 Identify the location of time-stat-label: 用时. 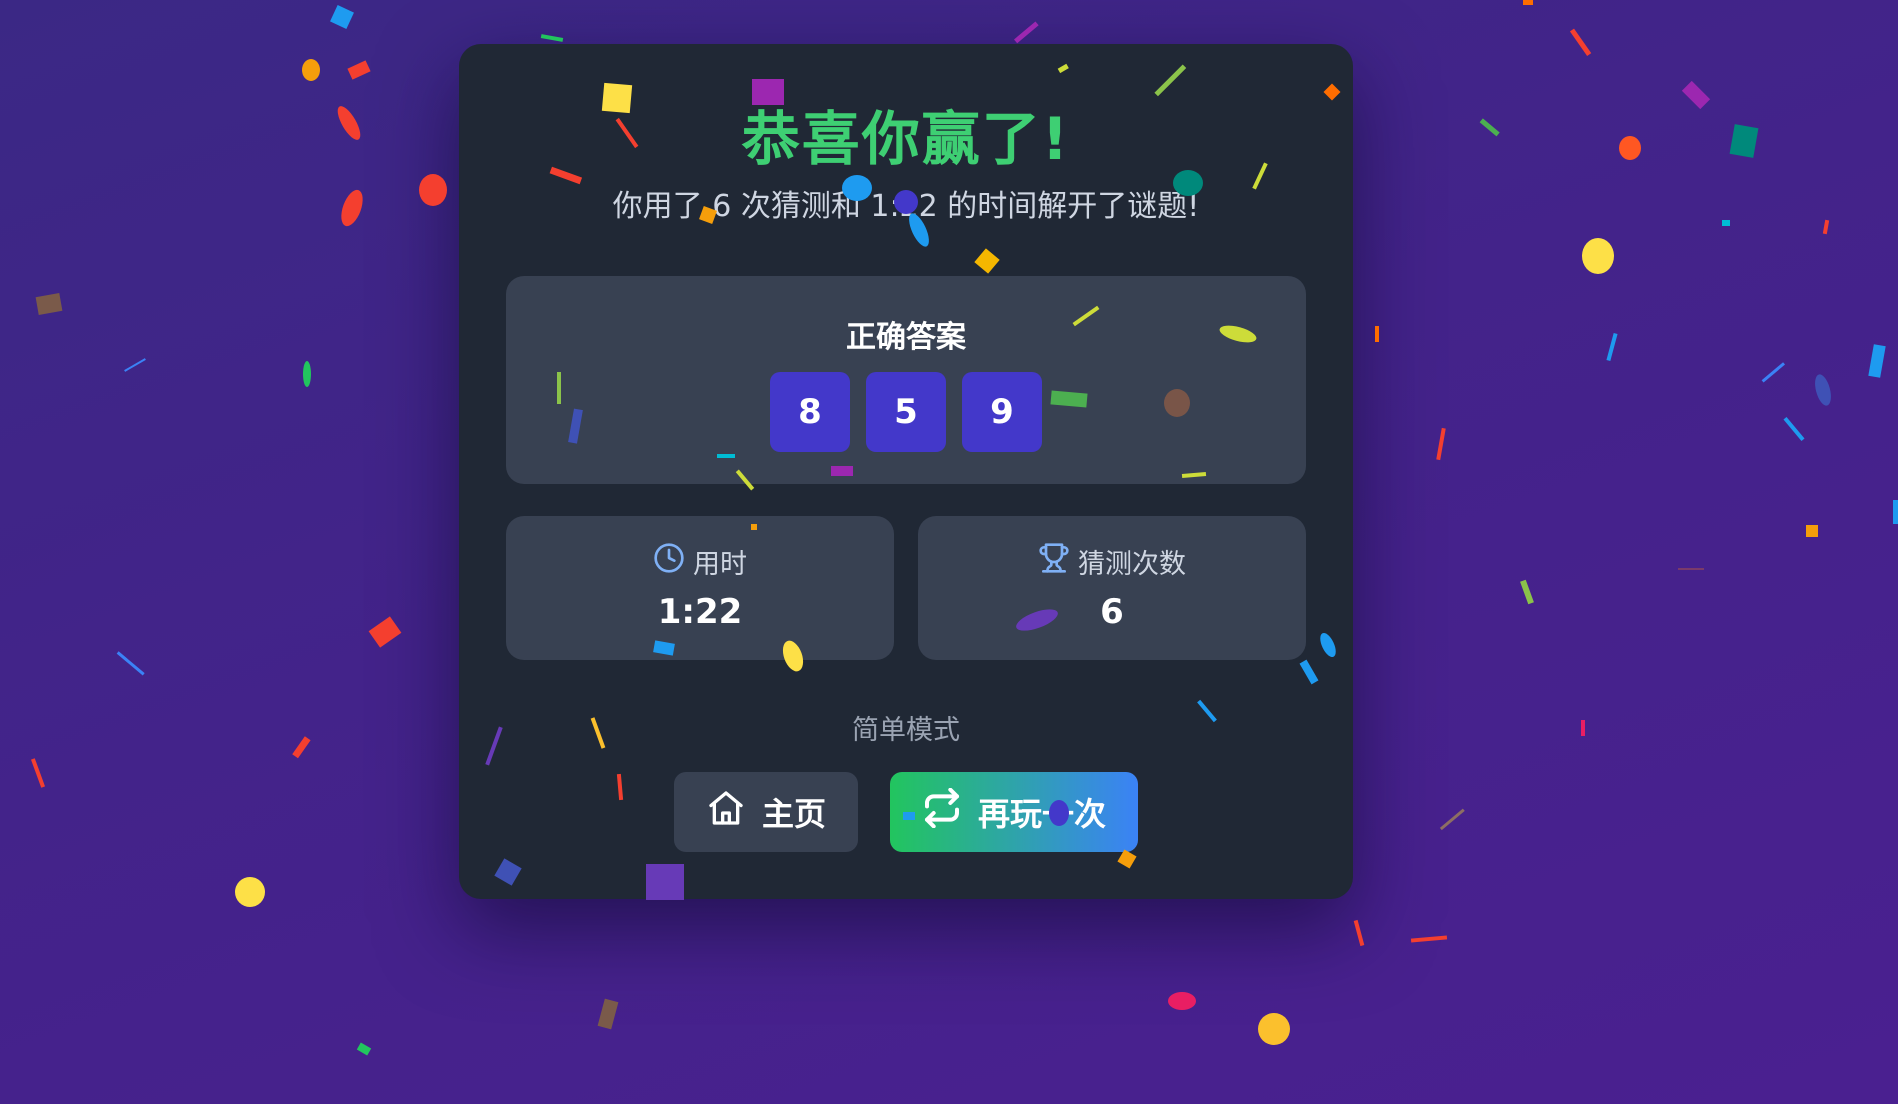
(720, 564).